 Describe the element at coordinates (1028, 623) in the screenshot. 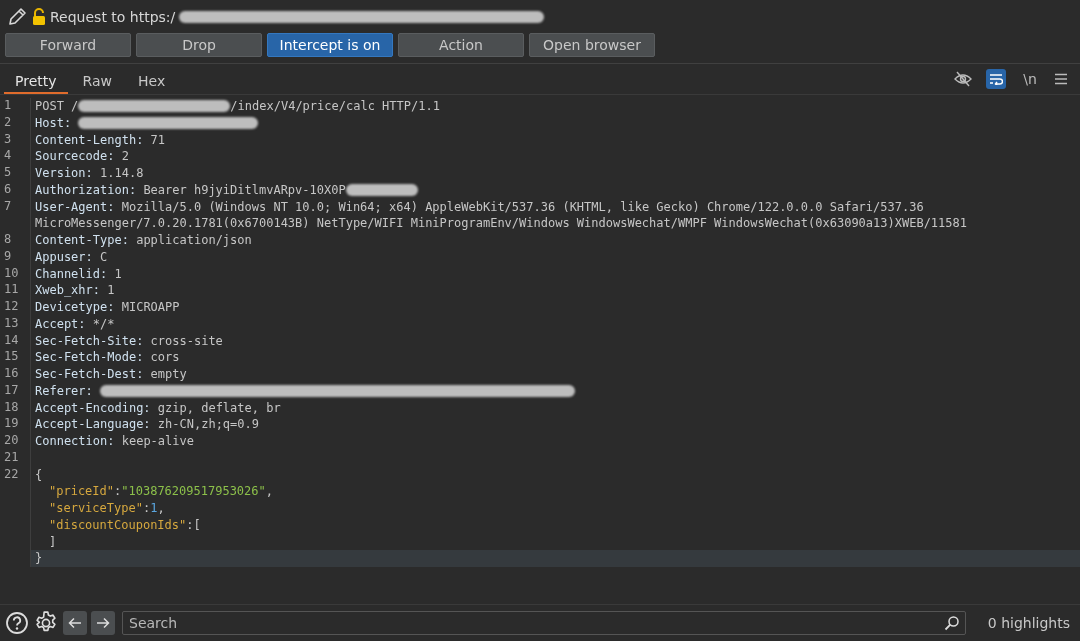

I see `highlight-count: 0 highlights` at that location.